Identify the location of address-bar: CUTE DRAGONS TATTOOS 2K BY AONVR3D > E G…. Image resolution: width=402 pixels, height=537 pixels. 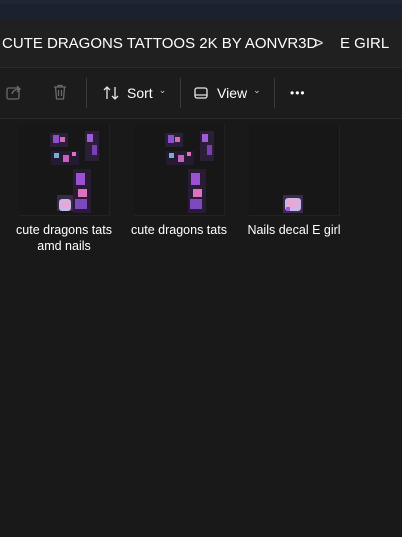
(201, 44).